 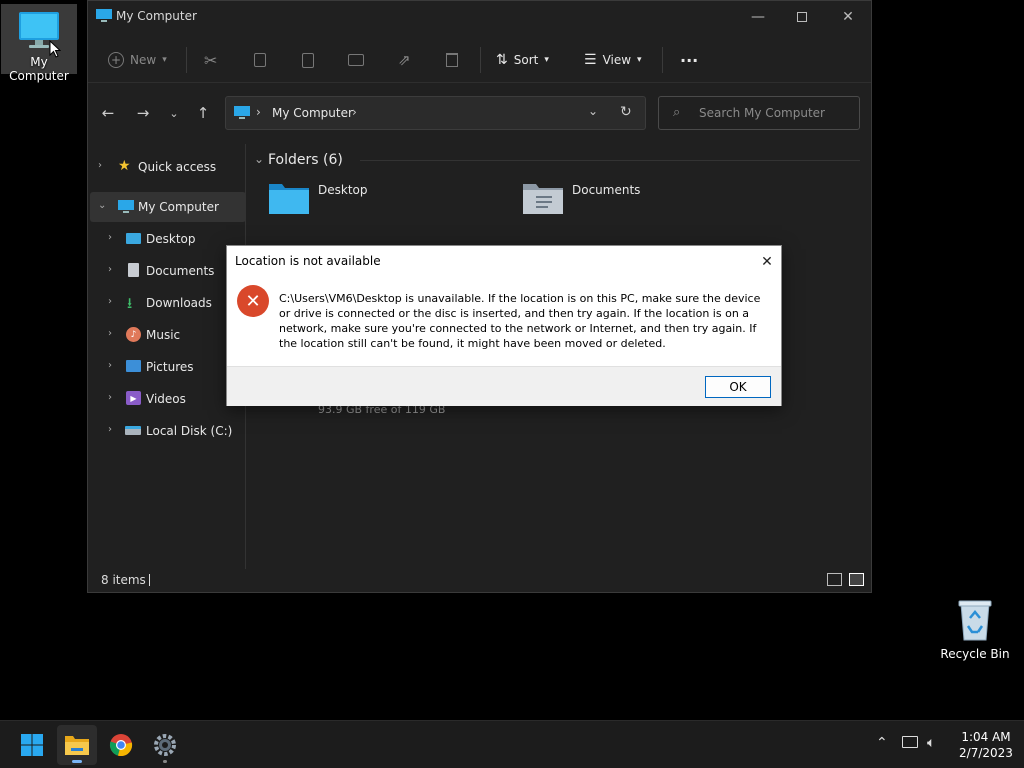 What do you see at coordinates (738, 387) in the screenshot?
I see `ok-button: OK` at bounding box center [738, 387].